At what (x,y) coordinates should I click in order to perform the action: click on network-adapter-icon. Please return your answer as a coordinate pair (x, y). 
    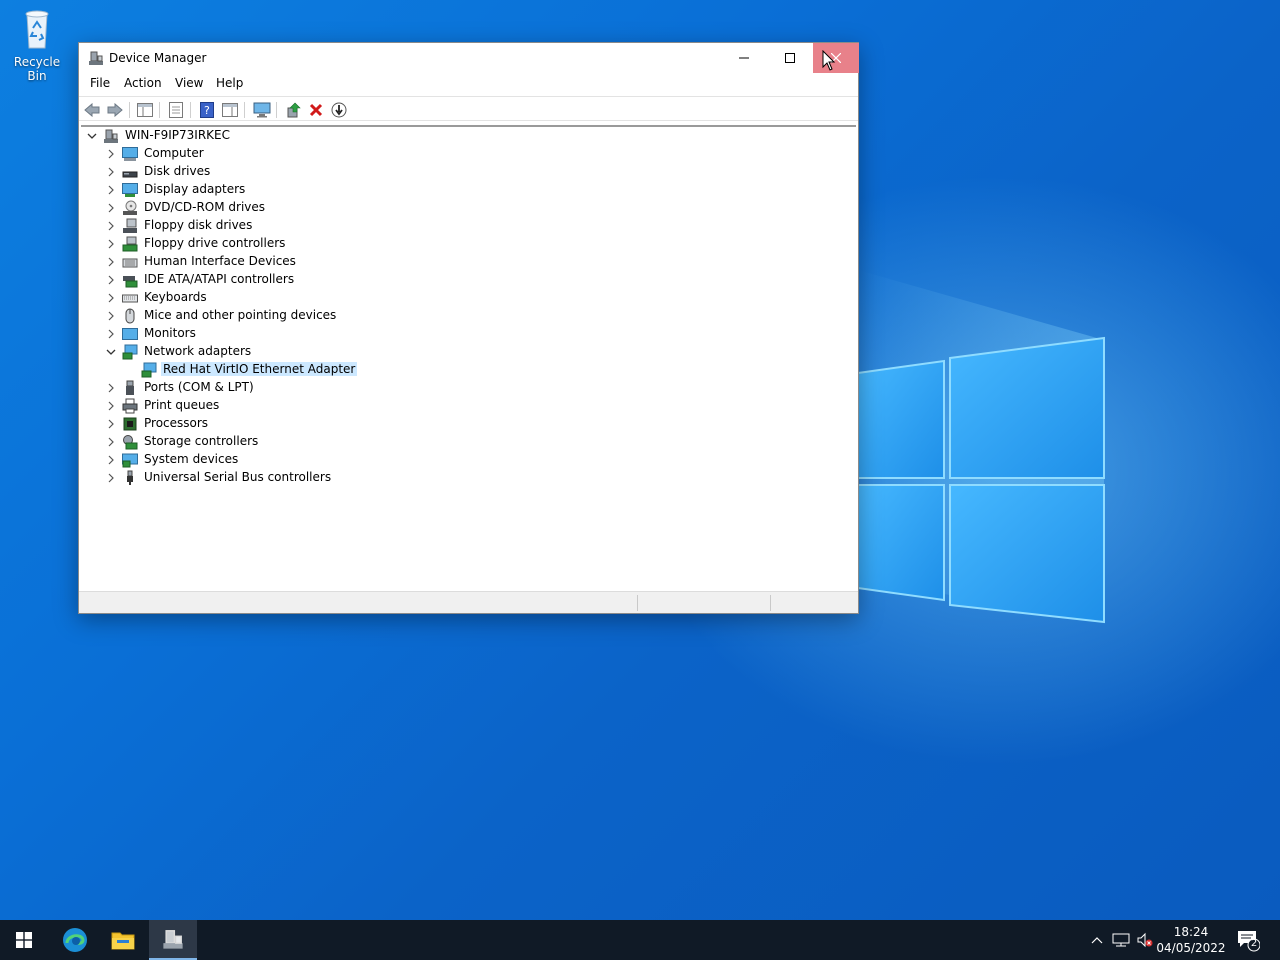
    Looking at the image, I should click on (149, 370).